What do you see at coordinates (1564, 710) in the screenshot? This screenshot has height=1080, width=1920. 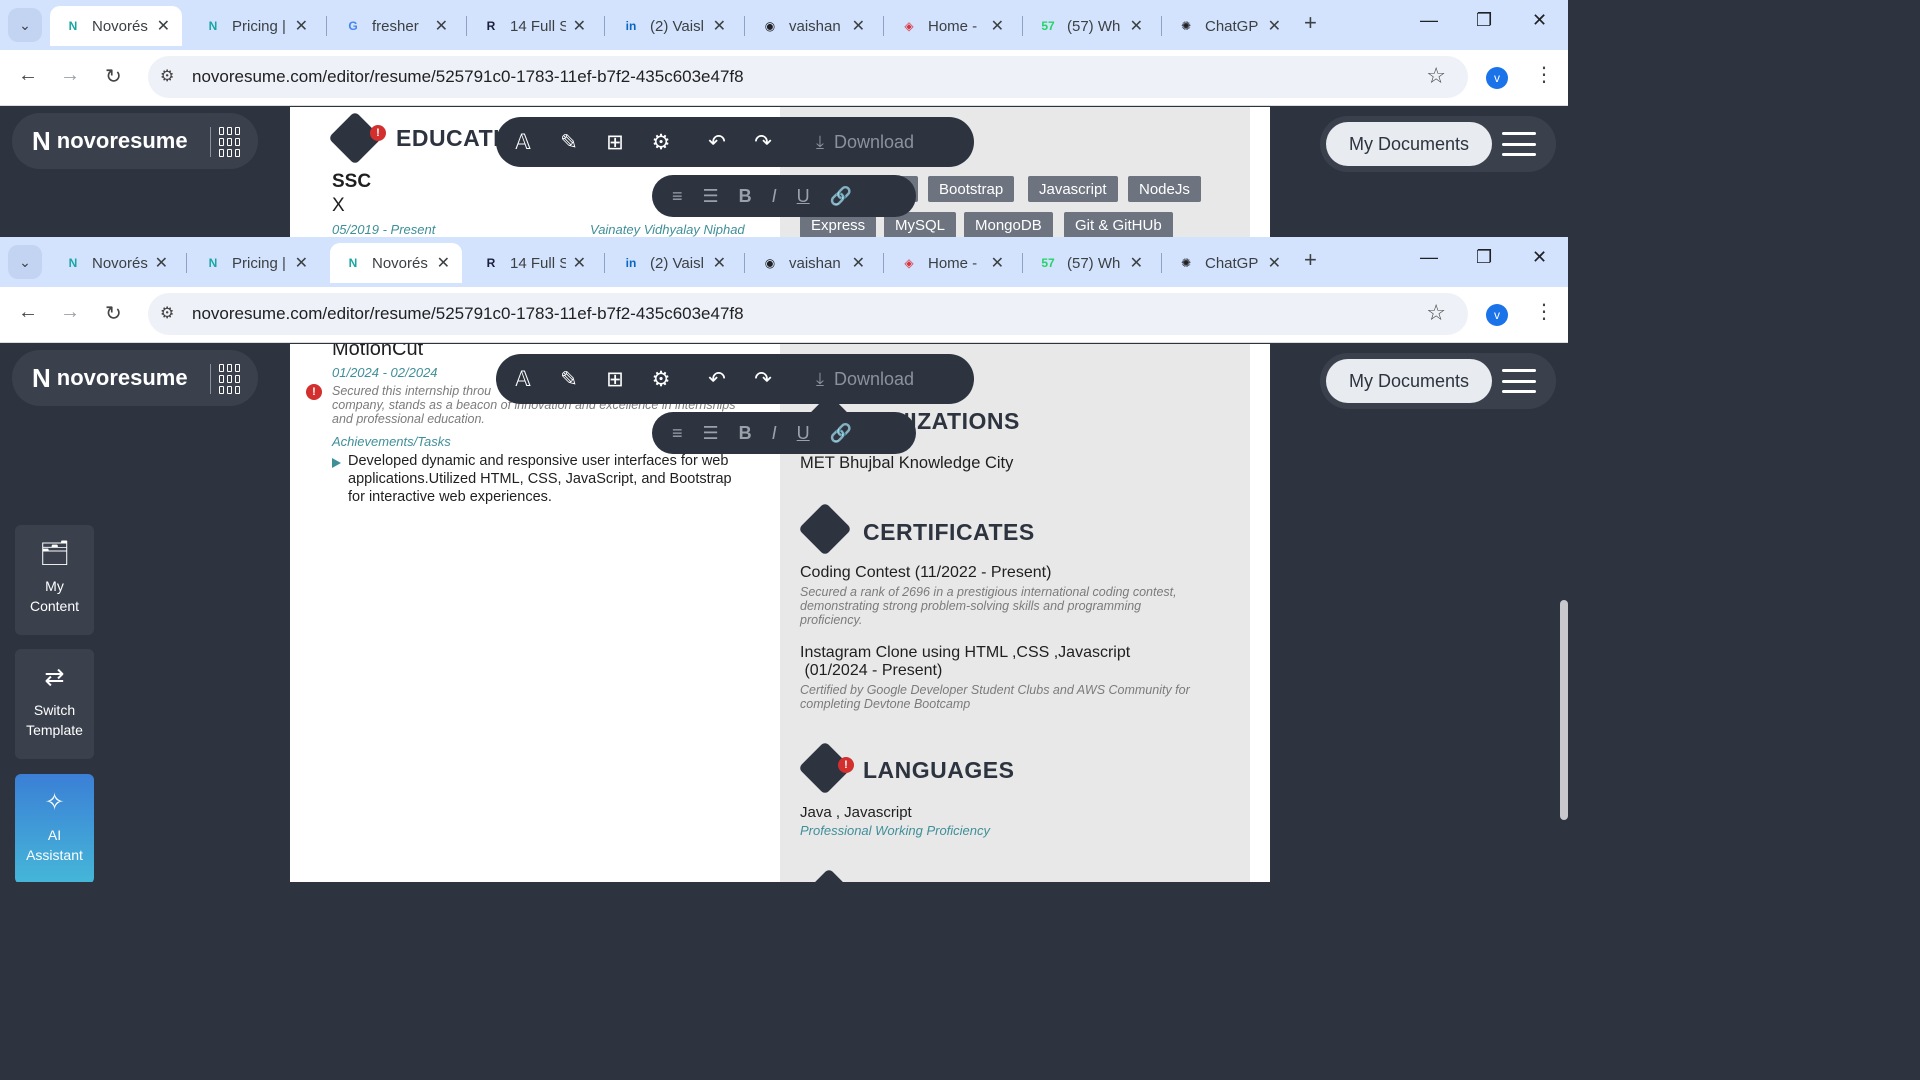 I see `page-scrollbar` at bounding box center [1564, 710].